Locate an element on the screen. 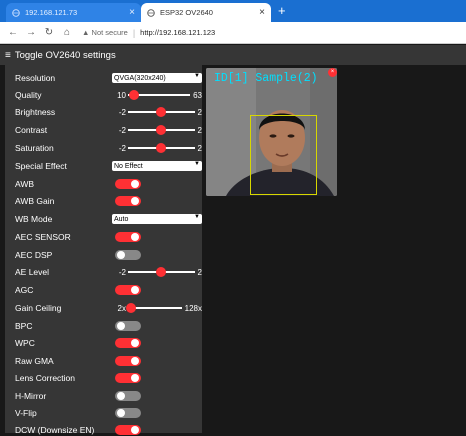  agc-toggle is located at coordinates (128, 290).